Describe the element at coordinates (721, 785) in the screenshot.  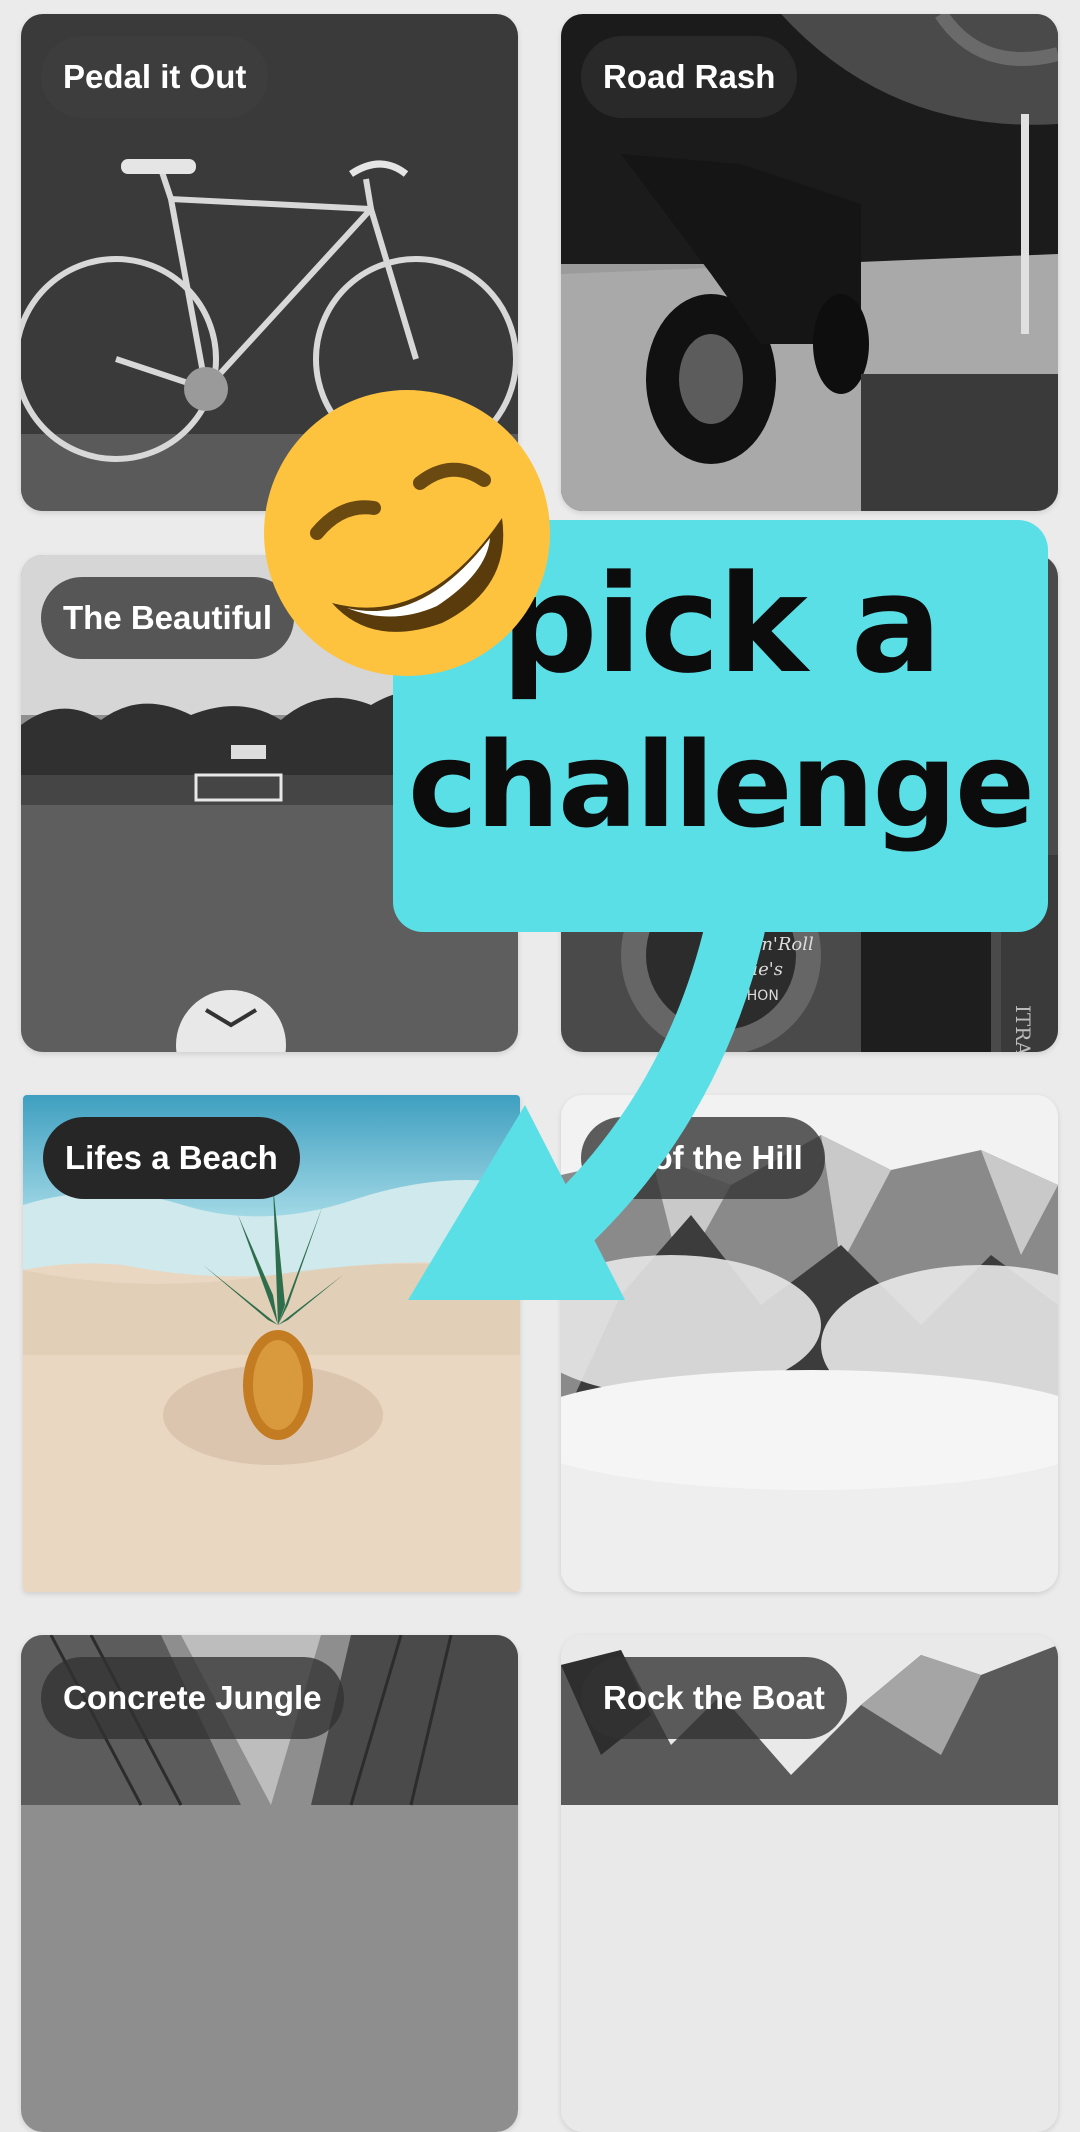
I see `callout-line-2: challenge` at that location.